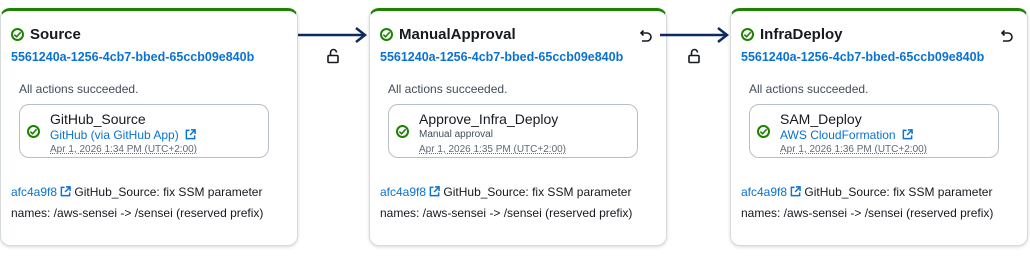 The width and height of the screenshot is (1030, 263). I want to click on stage-header: ManualApproval, so click(448, 34).